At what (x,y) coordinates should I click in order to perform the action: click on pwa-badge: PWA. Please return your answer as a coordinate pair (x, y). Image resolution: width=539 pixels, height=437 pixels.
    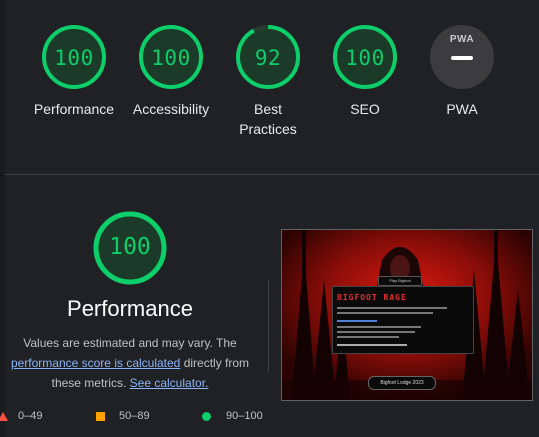
    Looking at the image, I should click on (462, 57).